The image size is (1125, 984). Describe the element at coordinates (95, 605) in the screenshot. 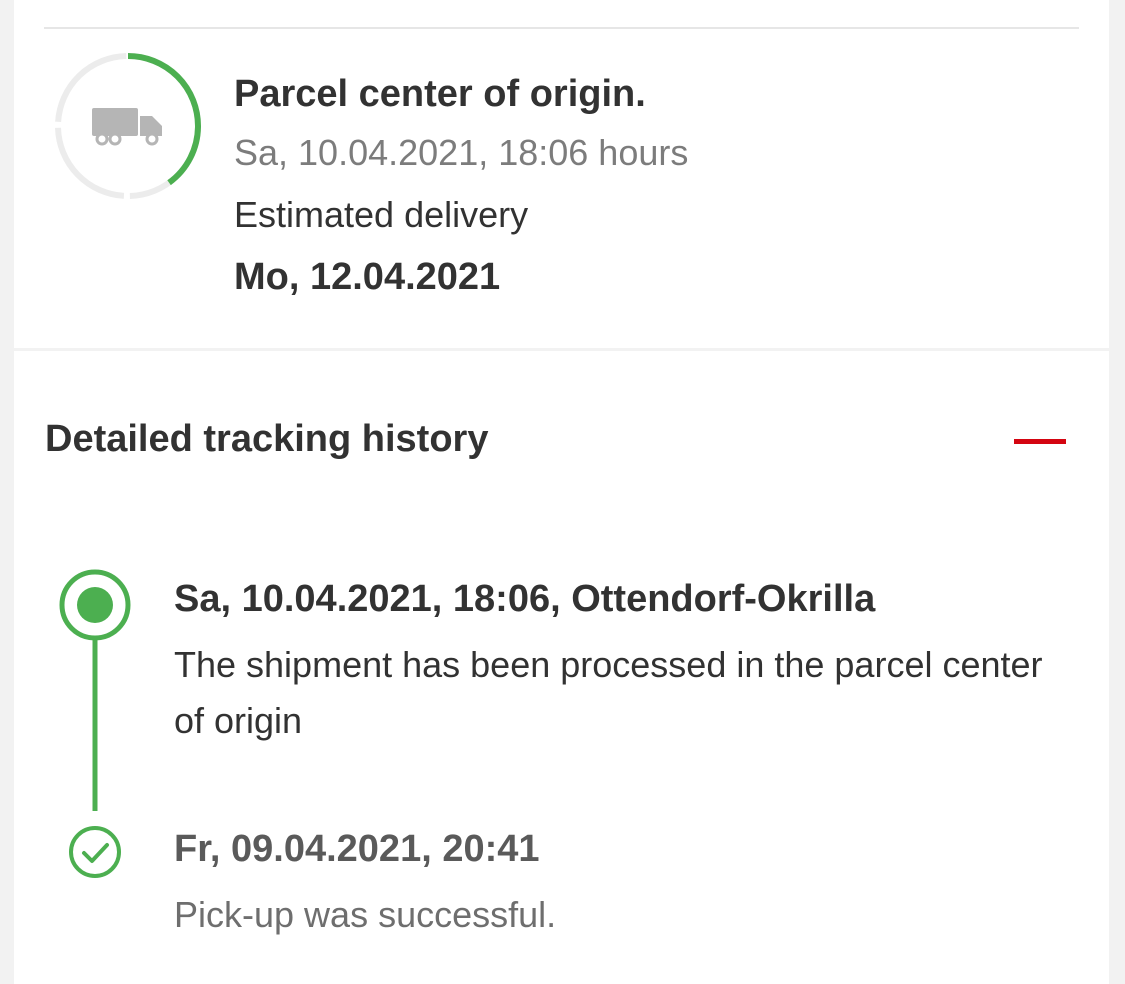

I see `current-status-icon` at that location.